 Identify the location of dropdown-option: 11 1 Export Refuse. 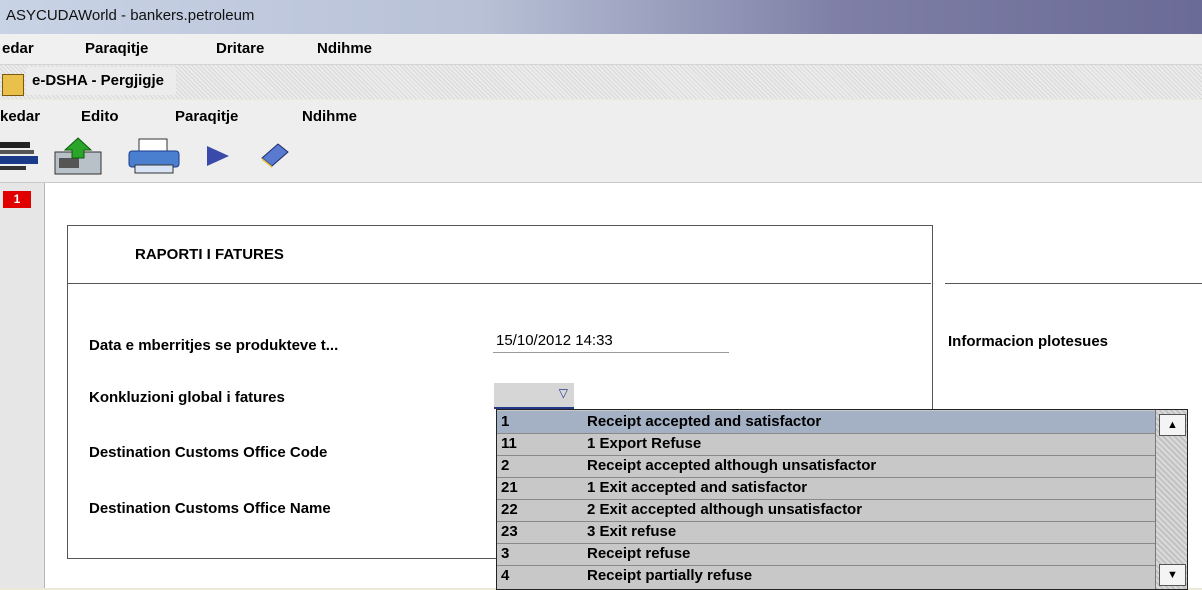
(826, 444).